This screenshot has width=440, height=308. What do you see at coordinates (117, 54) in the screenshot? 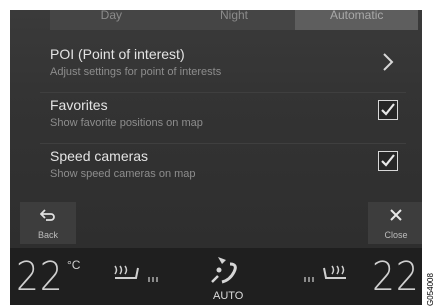
I see `poi-title: POI (Point of interest)` at bounding box center [117, 54].